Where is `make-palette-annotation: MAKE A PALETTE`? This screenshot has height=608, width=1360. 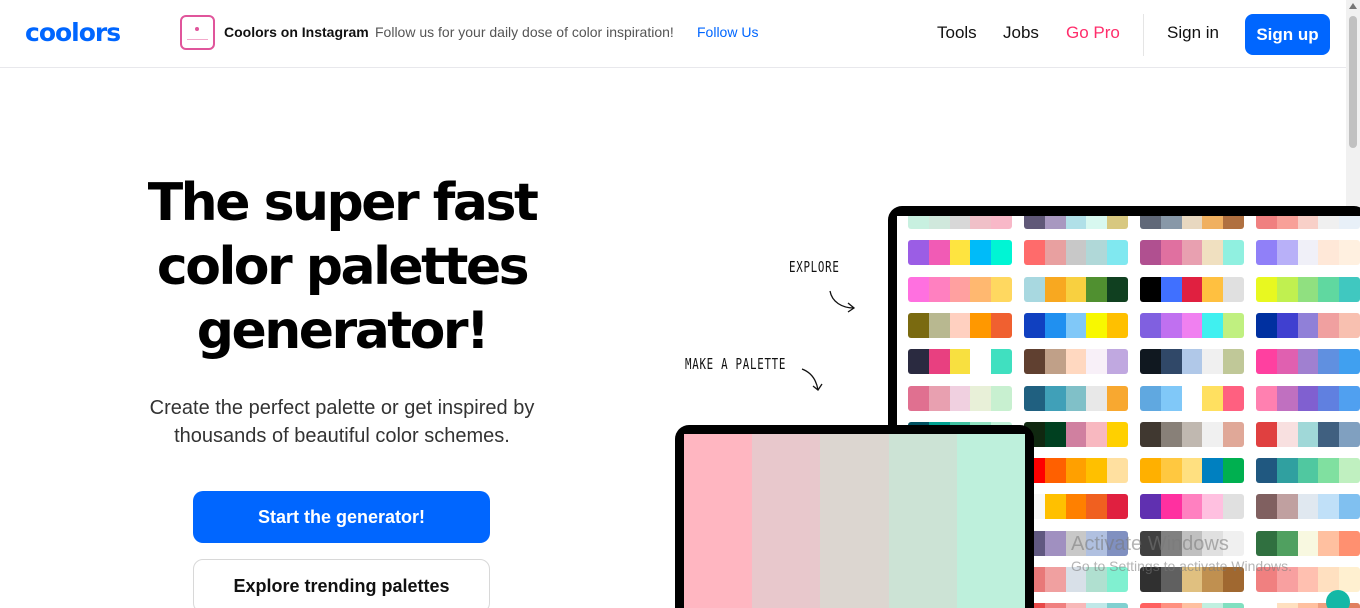
make-palette-annotation: MAKE A PALETTE is located at coordinates (736, 364).